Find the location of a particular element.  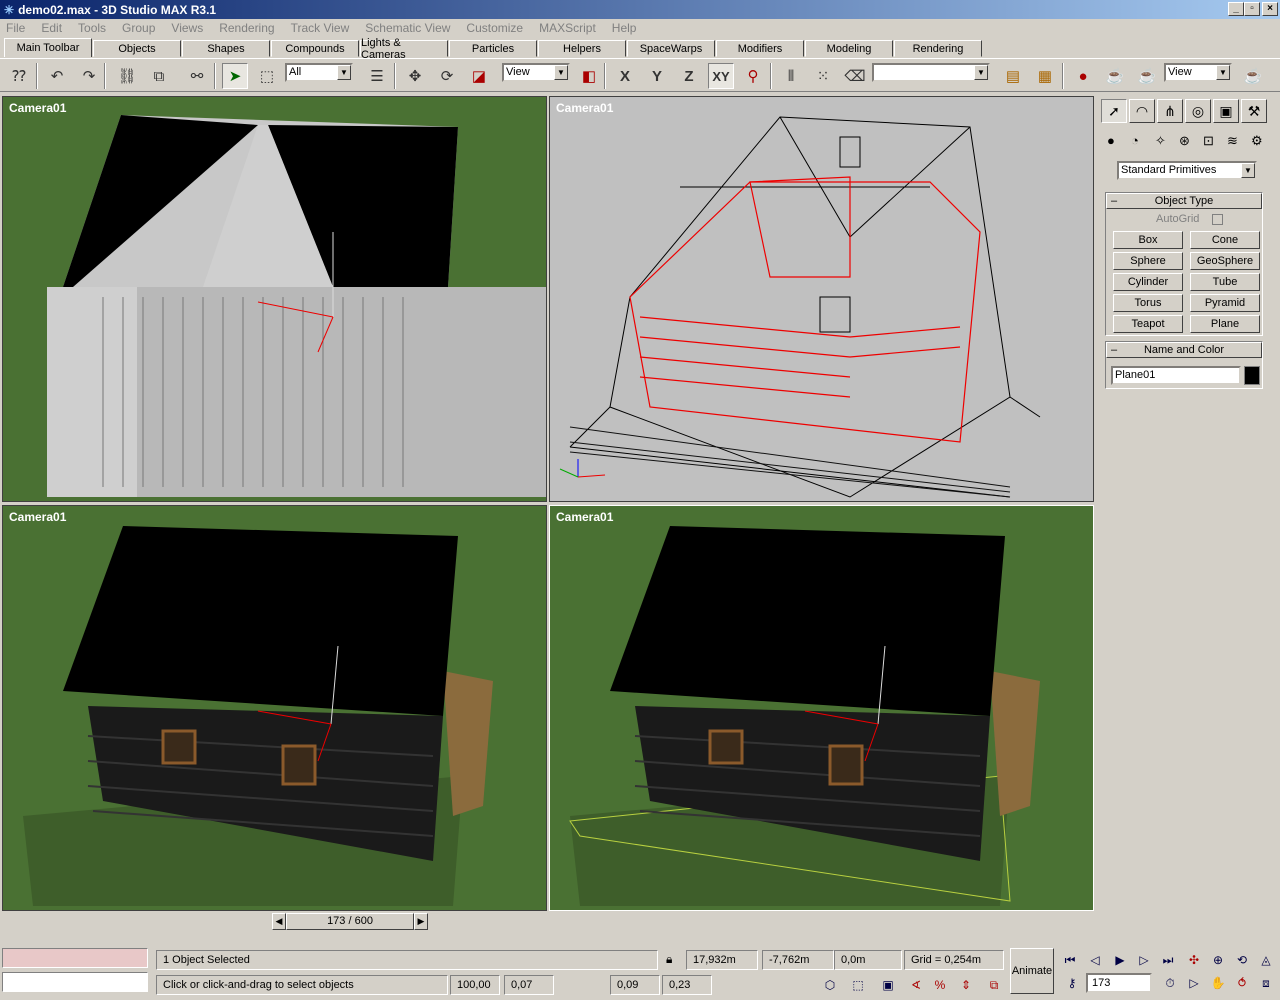

close-button: × is located at coordinates (1270, 9).